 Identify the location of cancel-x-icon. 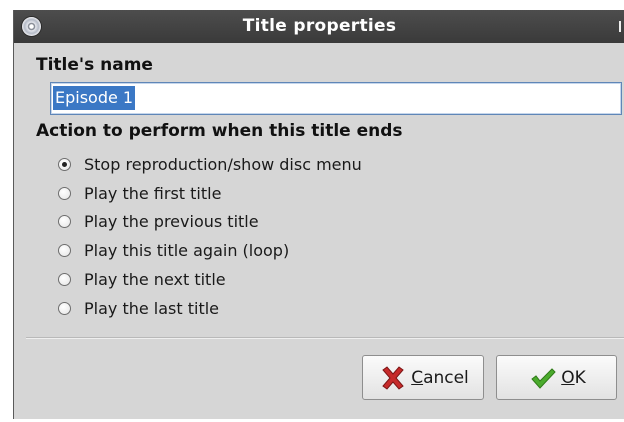
(393, 377).